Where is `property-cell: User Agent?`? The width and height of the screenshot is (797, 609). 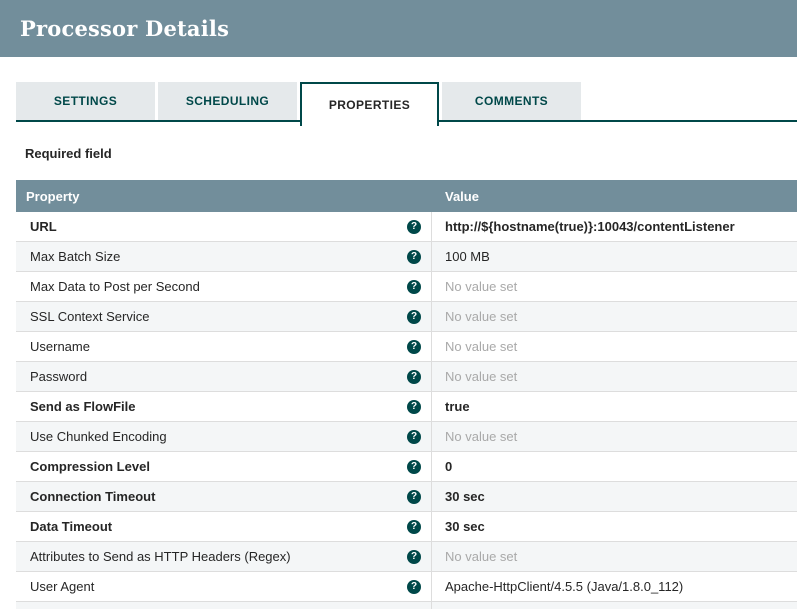 property-cell: User Agent? is located at coordinates (224, 586).